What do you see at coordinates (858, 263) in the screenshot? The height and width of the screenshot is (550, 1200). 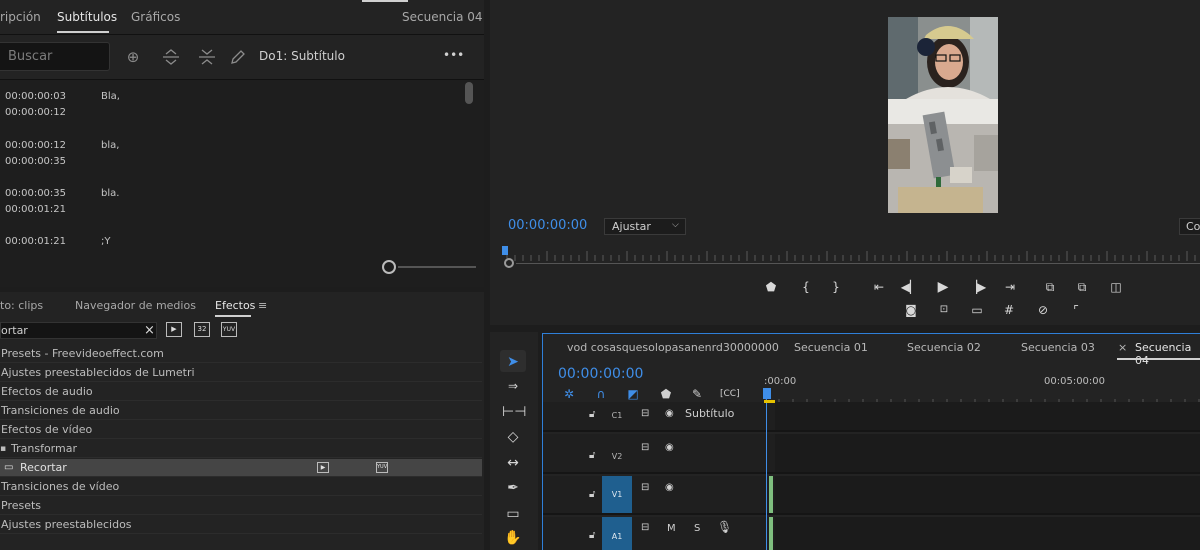 I see `monitor-scrub-bar` at bounding box center [858, 263].